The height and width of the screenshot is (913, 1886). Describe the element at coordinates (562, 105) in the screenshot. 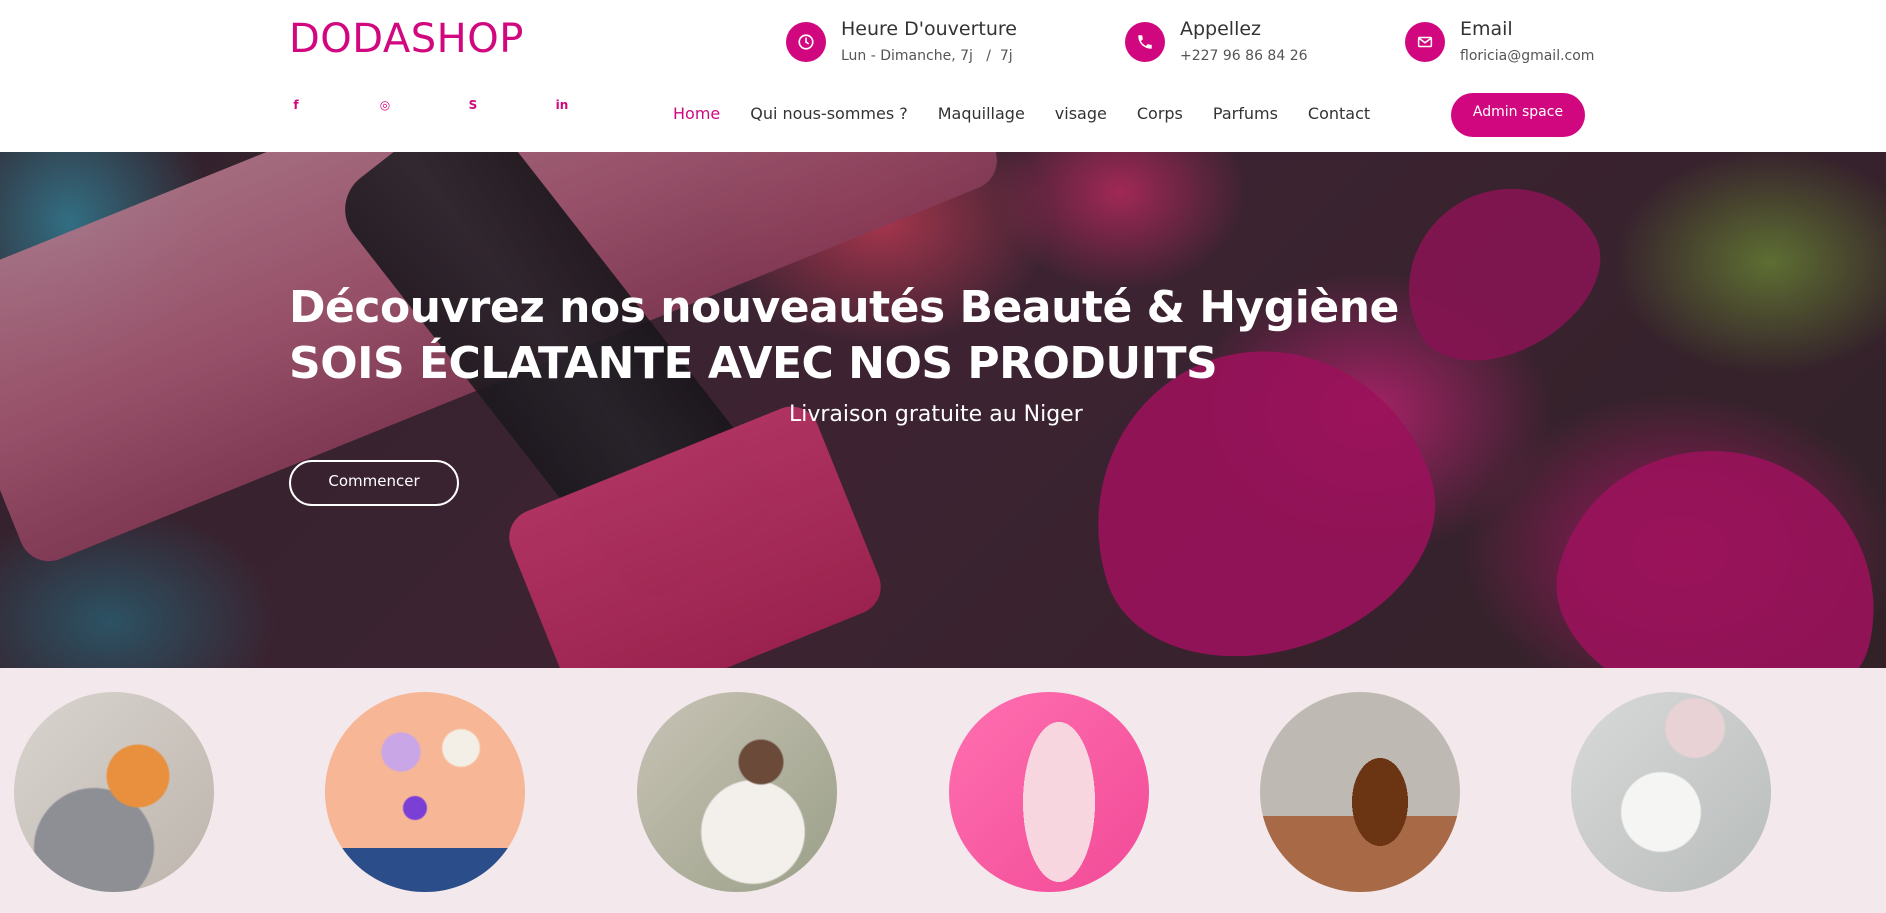

I see `linkedin-icon: in` at that location.